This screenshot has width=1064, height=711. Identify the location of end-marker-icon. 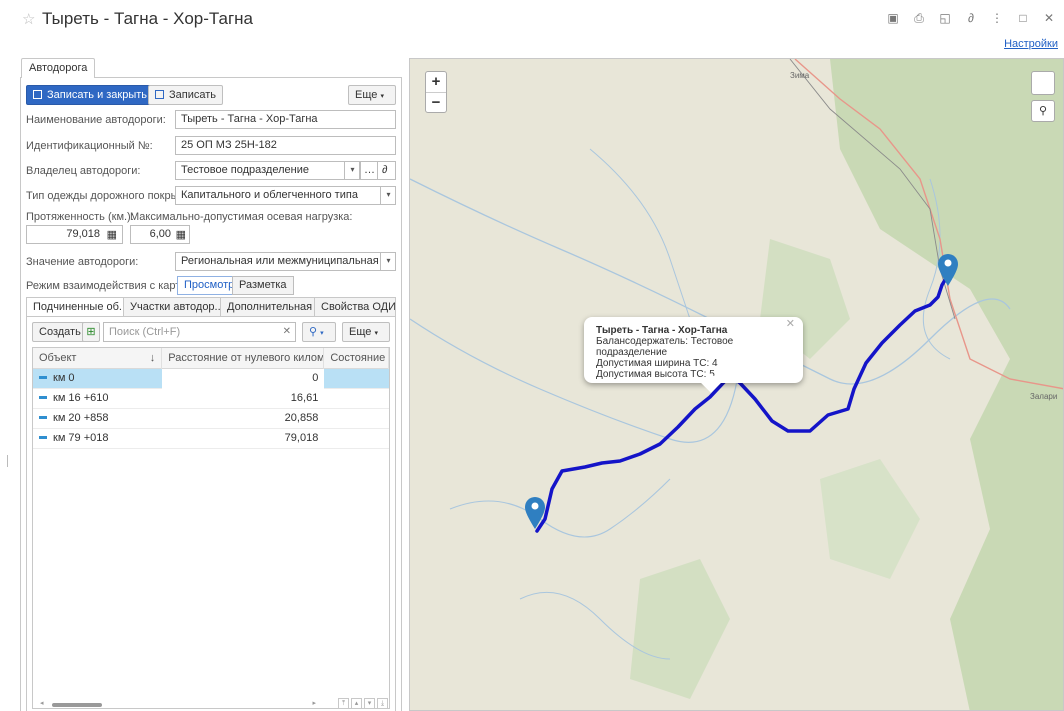
(948, 270).